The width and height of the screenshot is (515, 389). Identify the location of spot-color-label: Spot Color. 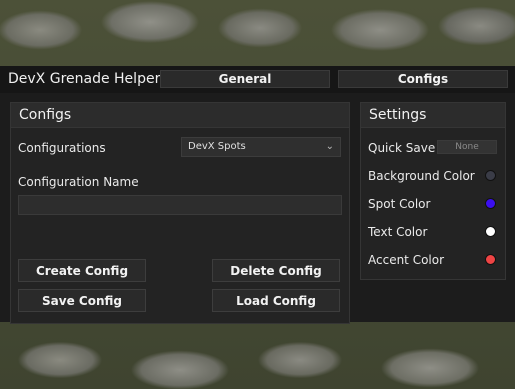
(399, 204).